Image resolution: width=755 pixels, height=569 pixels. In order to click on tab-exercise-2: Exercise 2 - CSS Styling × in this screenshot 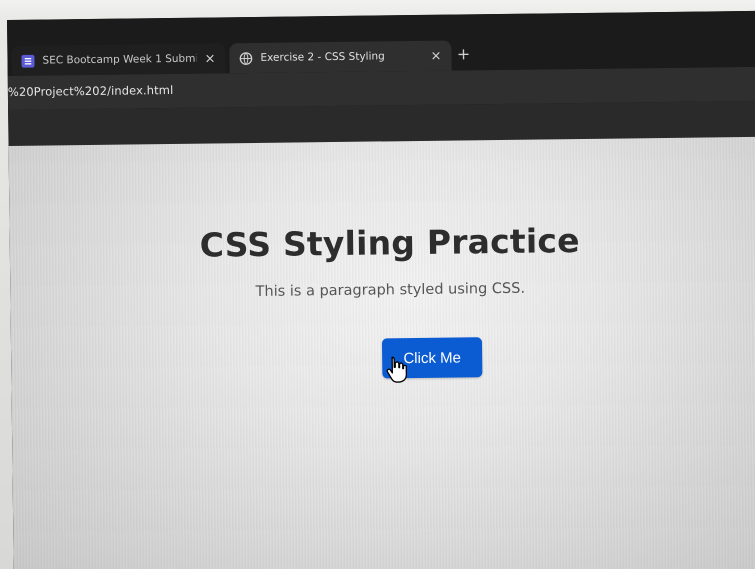, I will do `click(340, 57)`.